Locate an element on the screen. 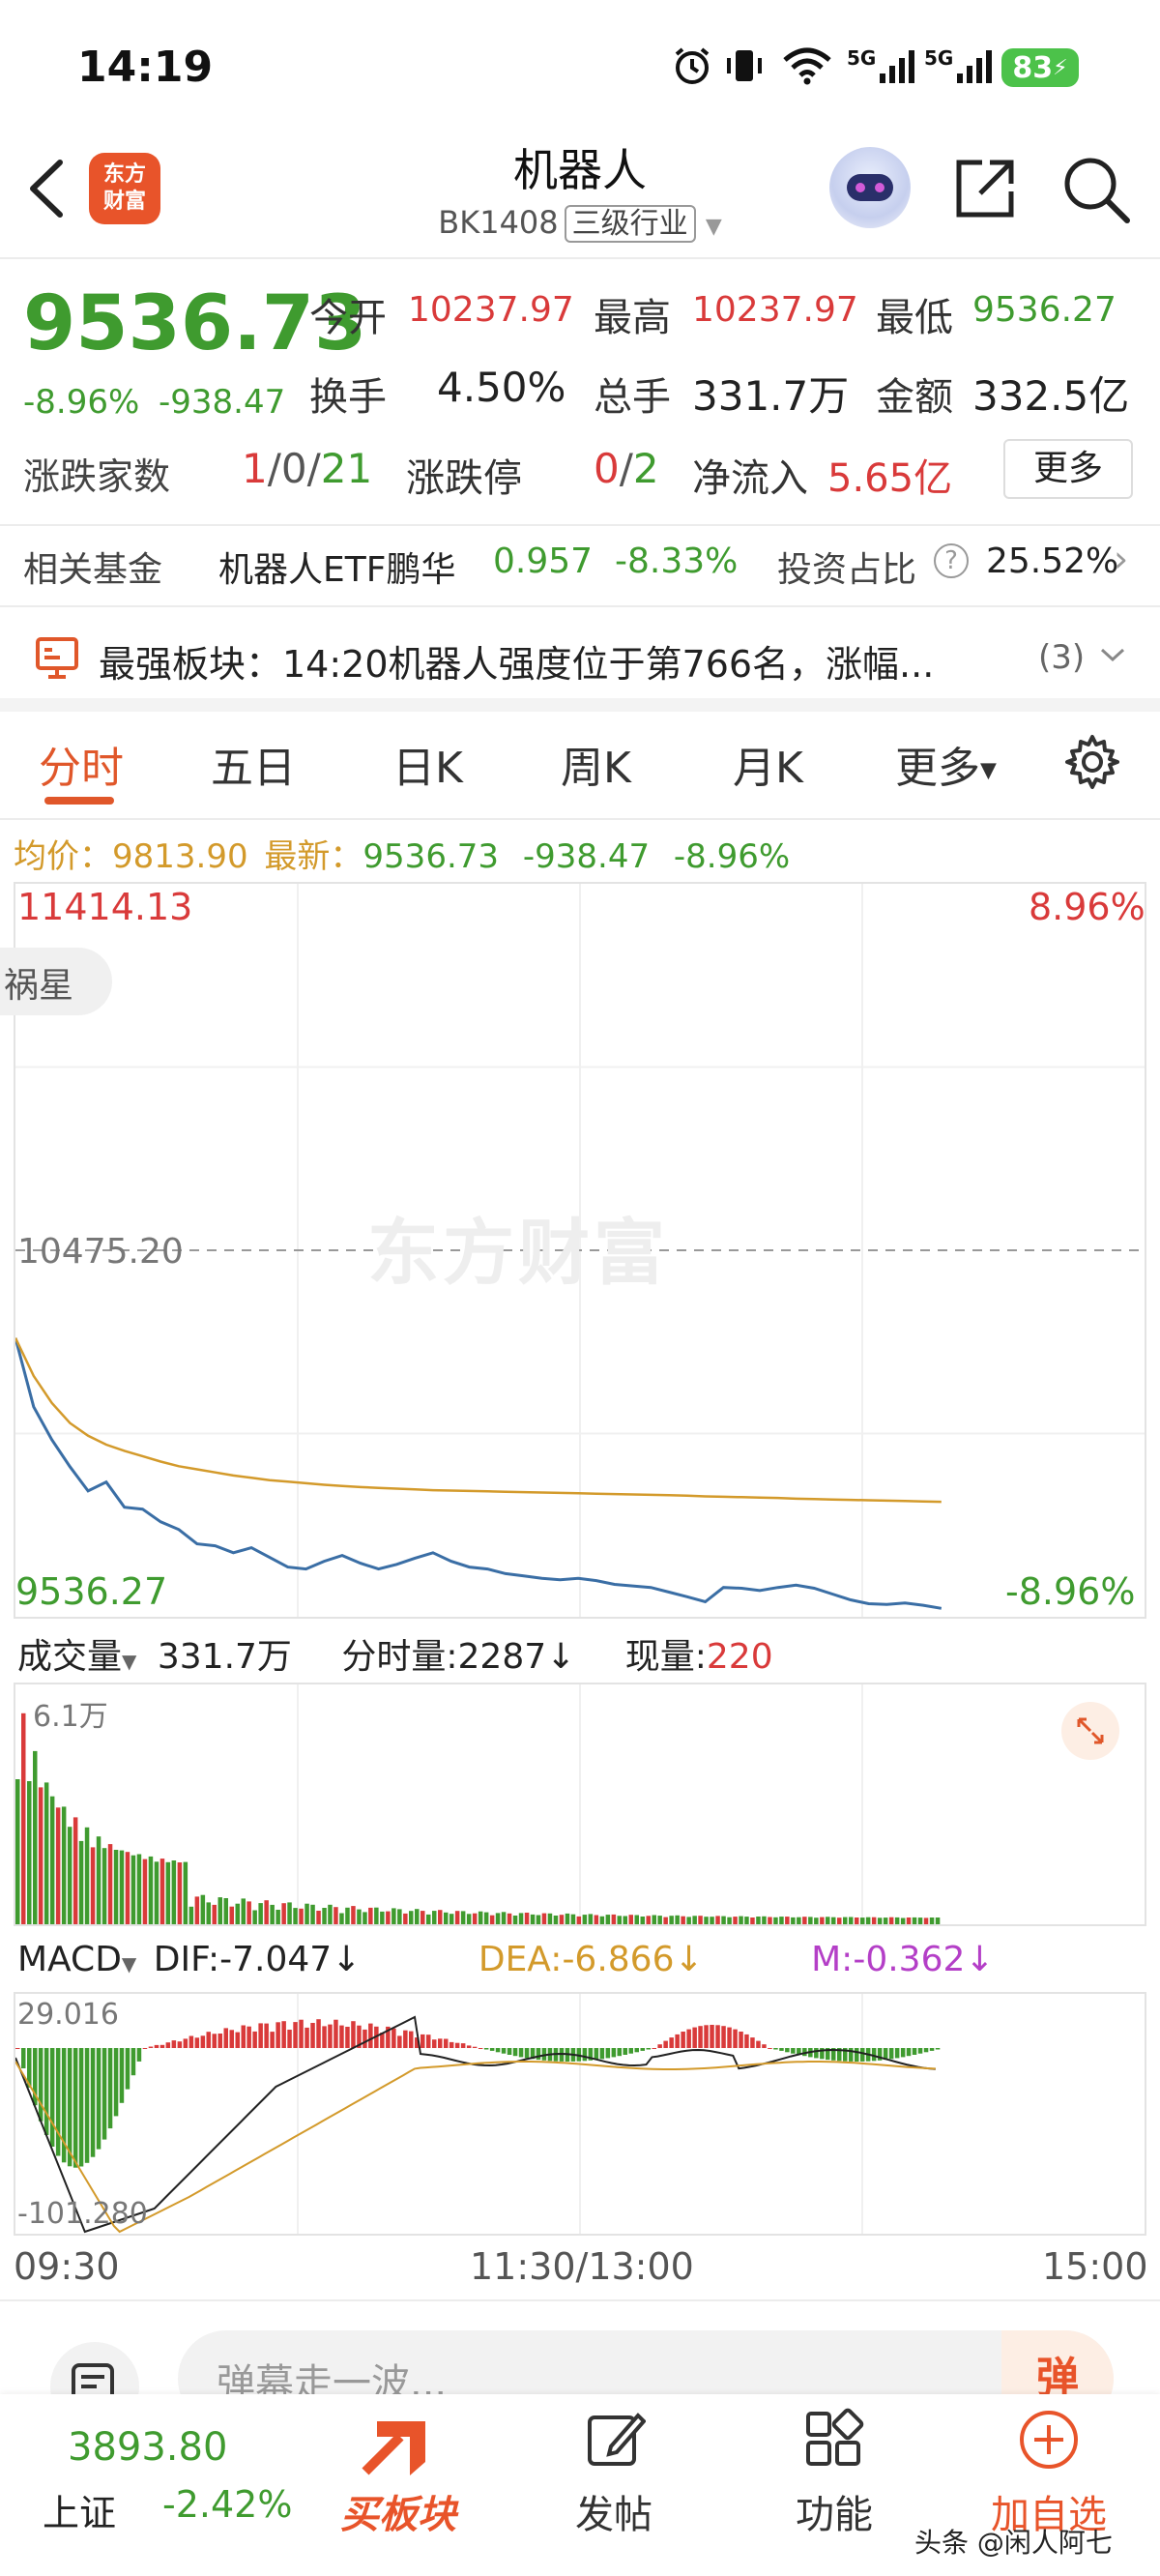  tab-monthly-k: 月K is located at coordinates (768, 764).